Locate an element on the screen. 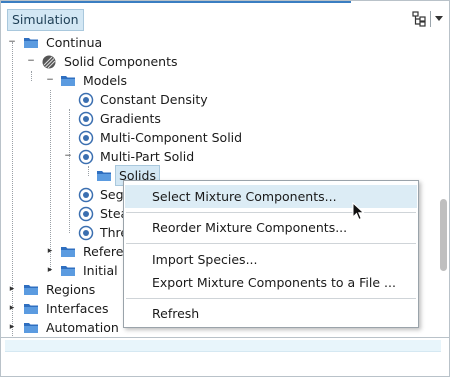  chevron-down-icon is located at coordinates (439, 18).